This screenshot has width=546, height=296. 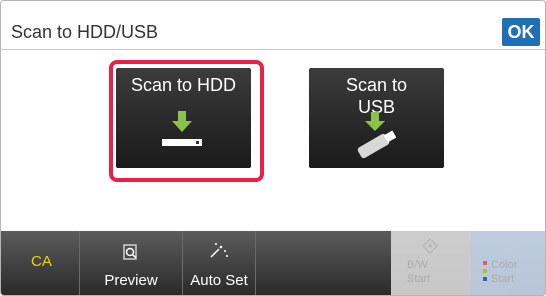 What do you see at coordinates (431, 263) in the screenshot?
I see `bw-start-button: B/W Start` at bounding box center [431, 263].